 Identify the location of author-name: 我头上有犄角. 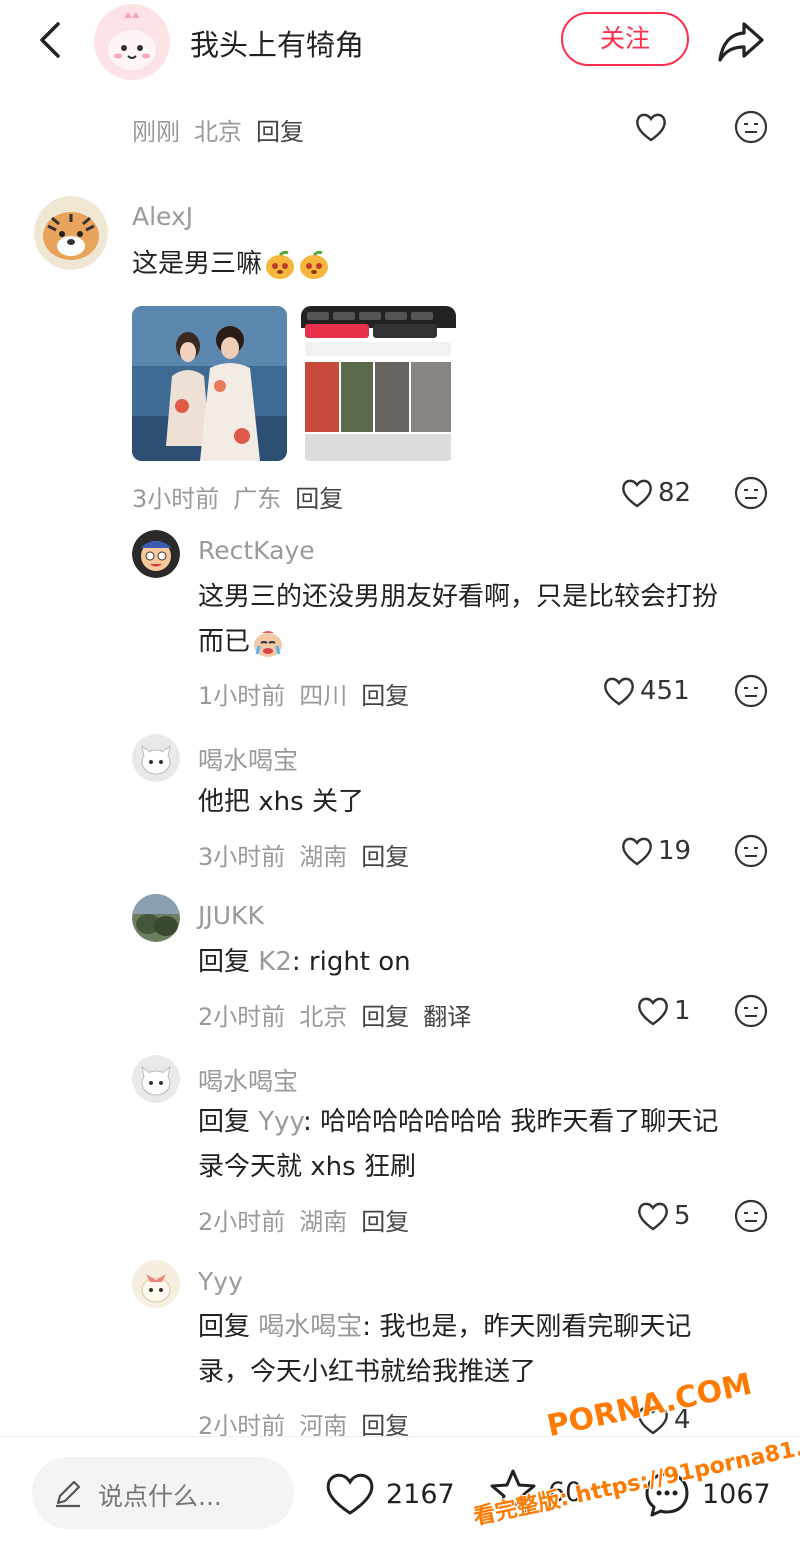
(277, 43).